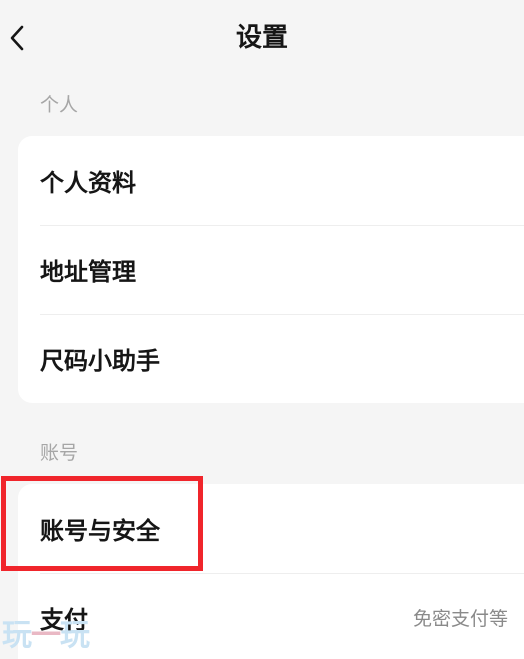 The height and width of the screenshot is (659, 524). I want to click on settings-item-profile: 个人资料, so click(271, 180).